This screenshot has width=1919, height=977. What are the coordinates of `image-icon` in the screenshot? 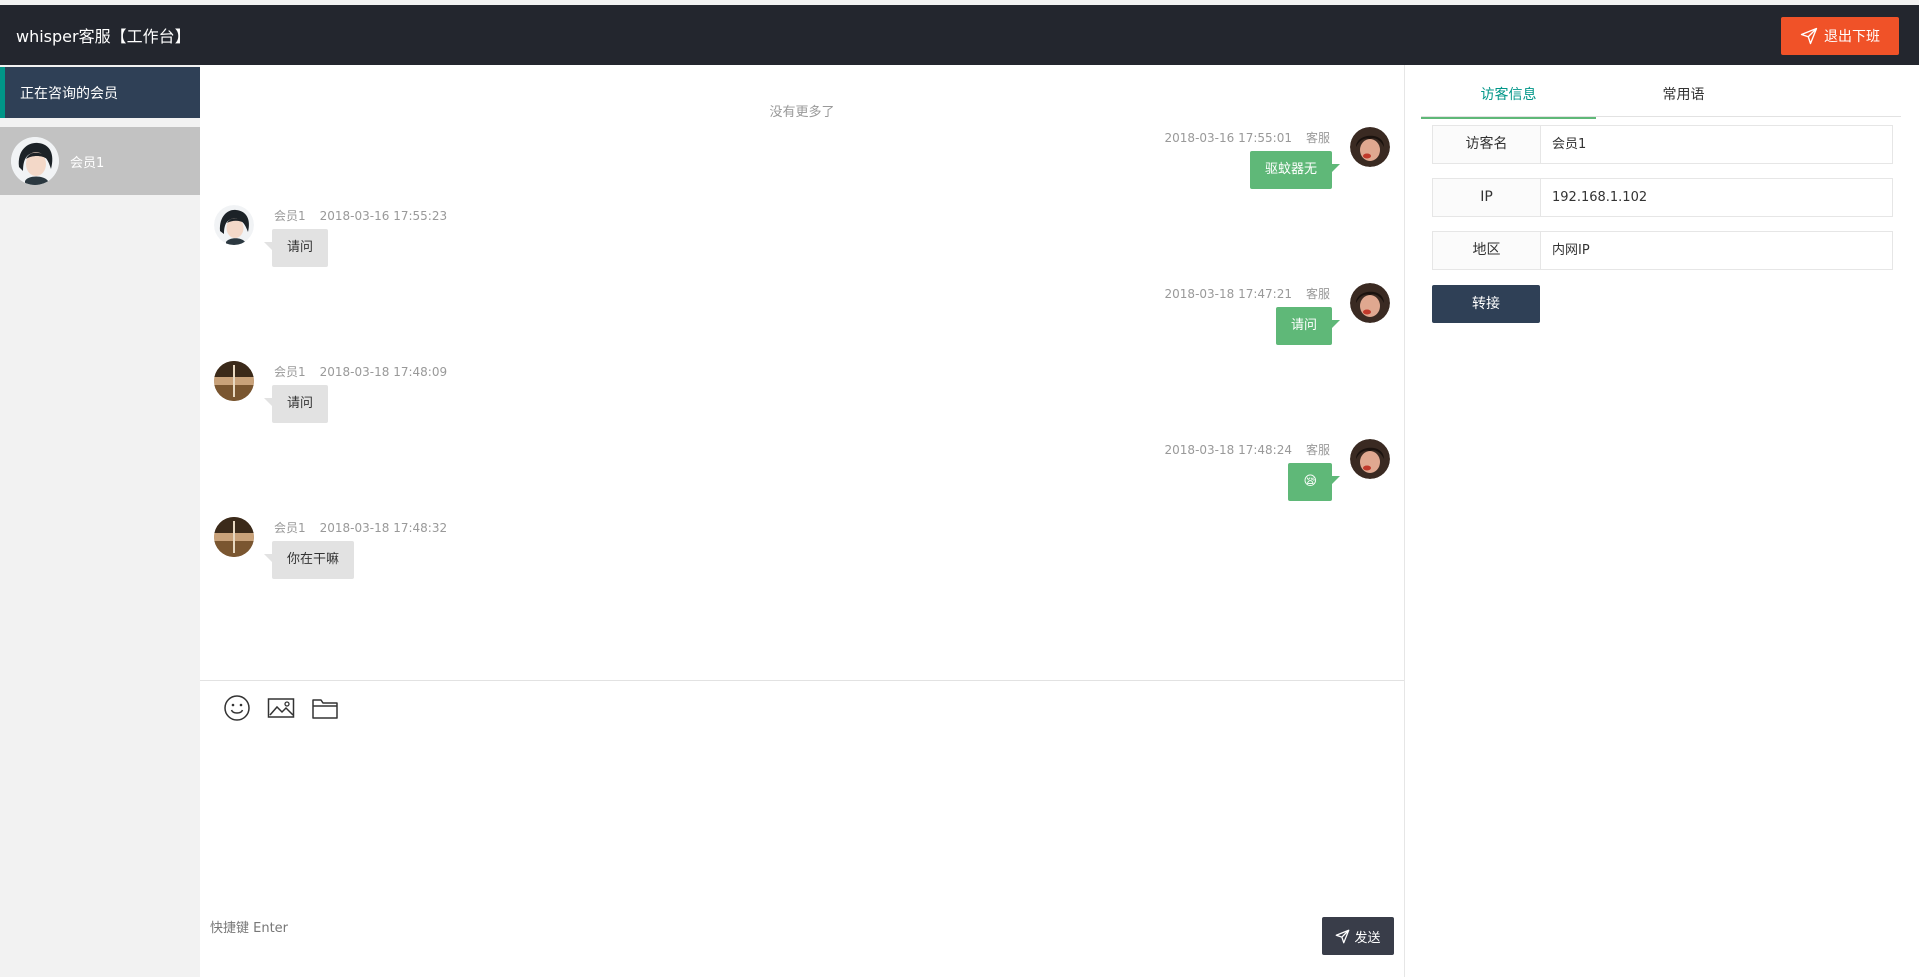 It's located at (281, 708).